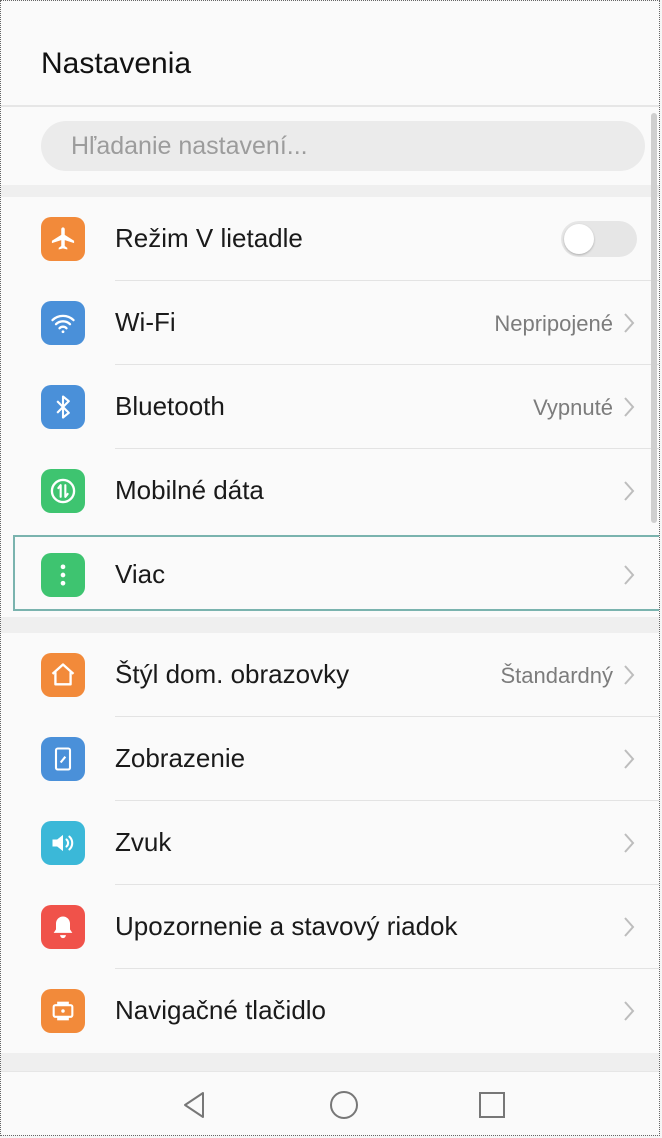 This screenshot has width=662, height=1138. Describe the element at coordinates (573, 407) in the screenshot. I see `bluetooth-status: Vypnuté` at that location.